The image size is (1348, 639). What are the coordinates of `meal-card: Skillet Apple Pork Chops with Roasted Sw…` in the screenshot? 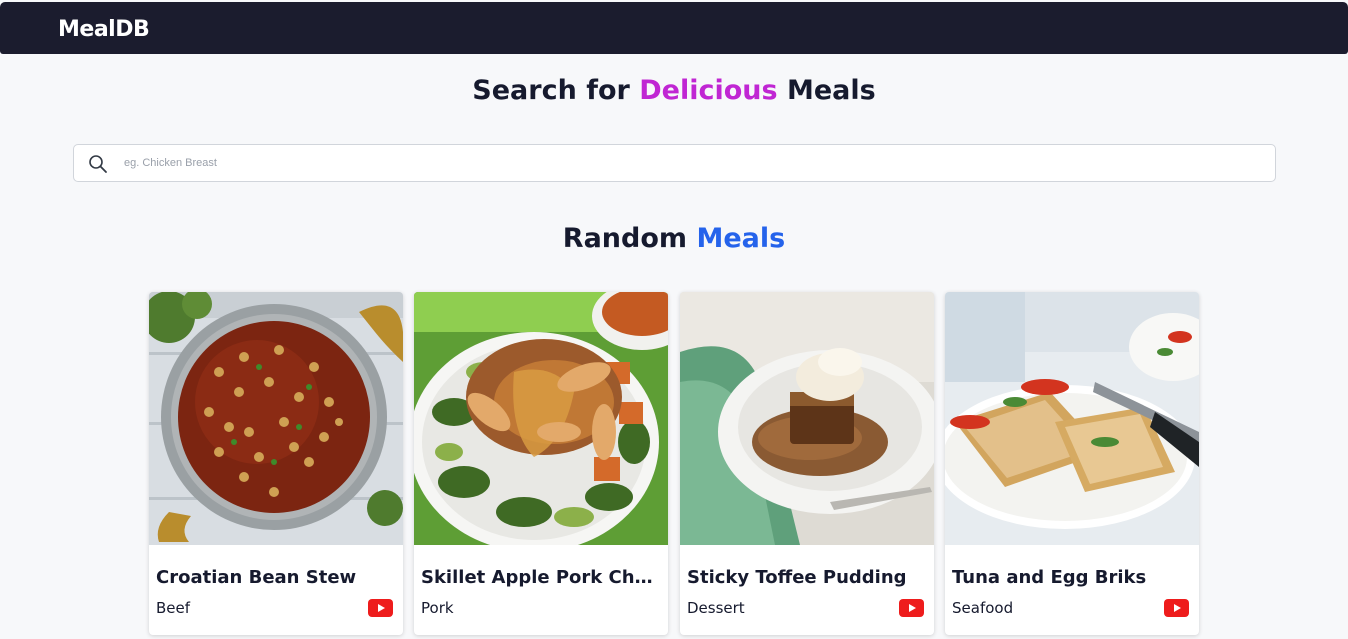 It's located at (541, 463).